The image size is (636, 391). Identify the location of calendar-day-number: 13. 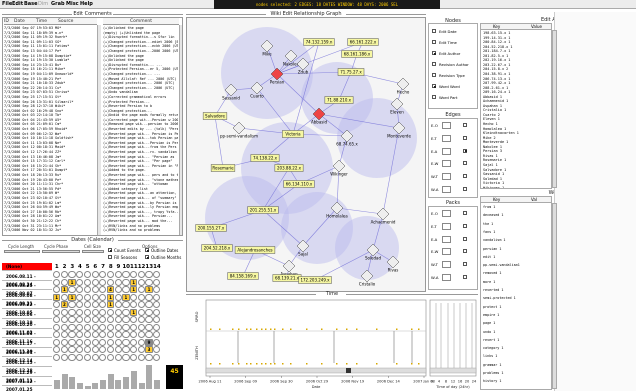
(149, 267).